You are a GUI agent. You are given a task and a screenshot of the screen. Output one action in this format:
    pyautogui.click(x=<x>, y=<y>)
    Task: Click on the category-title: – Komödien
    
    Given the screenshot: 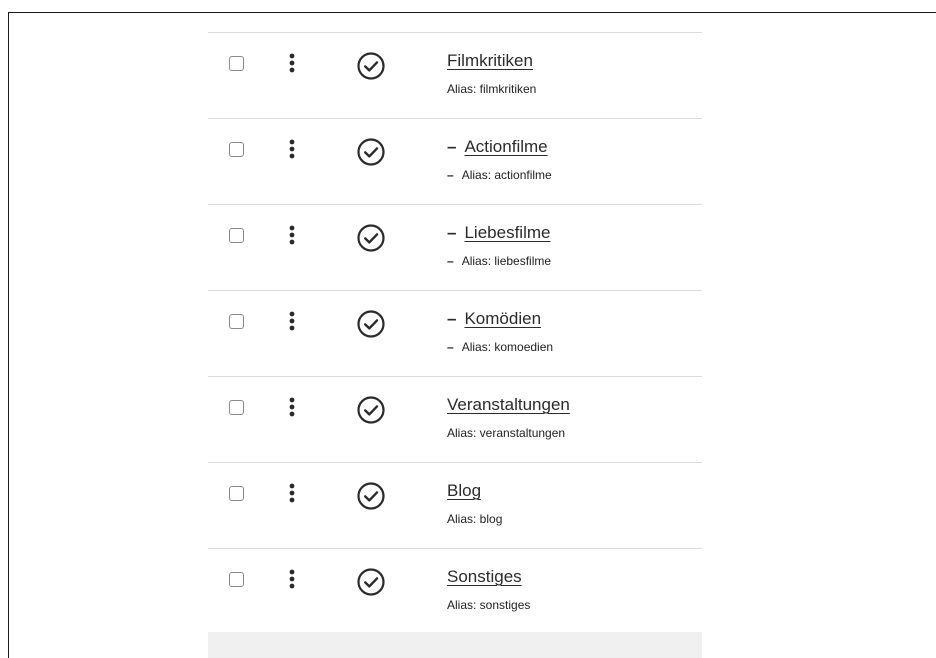 What is the action you would take?
    pyautogui.click(x=494, y=319)
    